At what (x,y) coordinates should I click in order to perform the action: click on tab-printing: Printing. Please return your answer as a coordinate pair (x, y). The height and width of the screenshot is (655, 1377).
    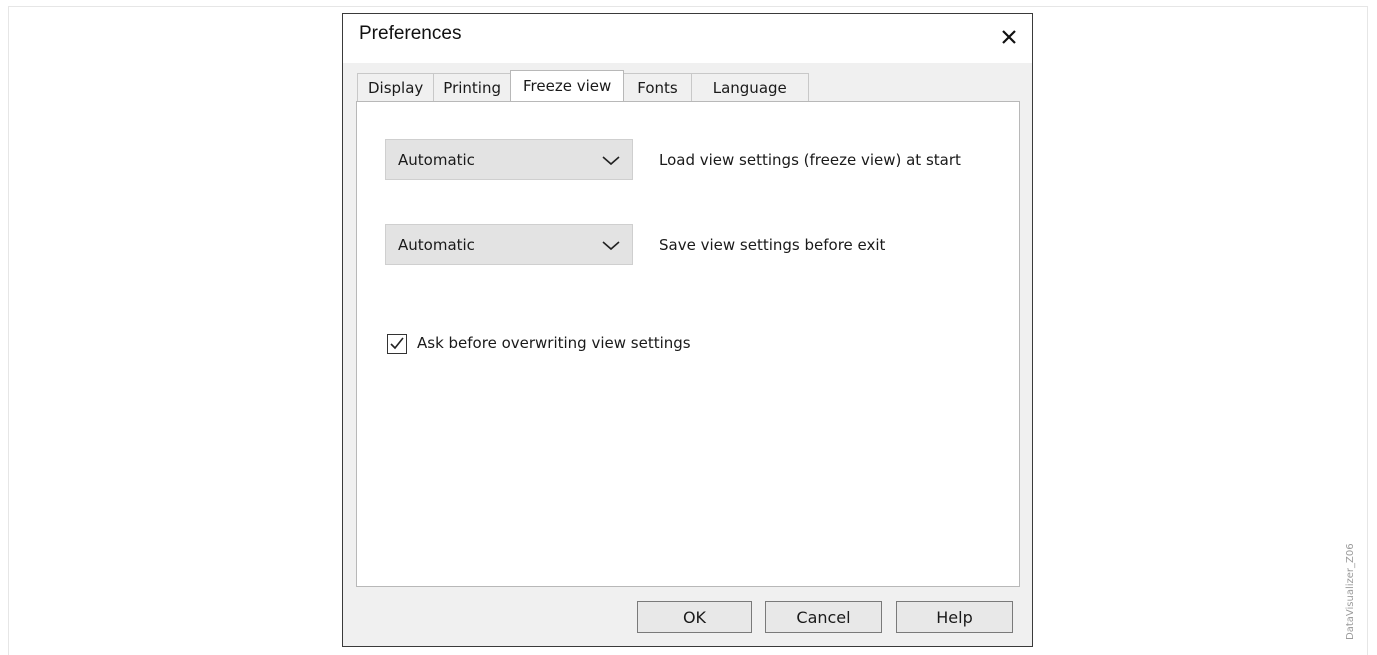
    Looking at the image, I should click on (472, 87).